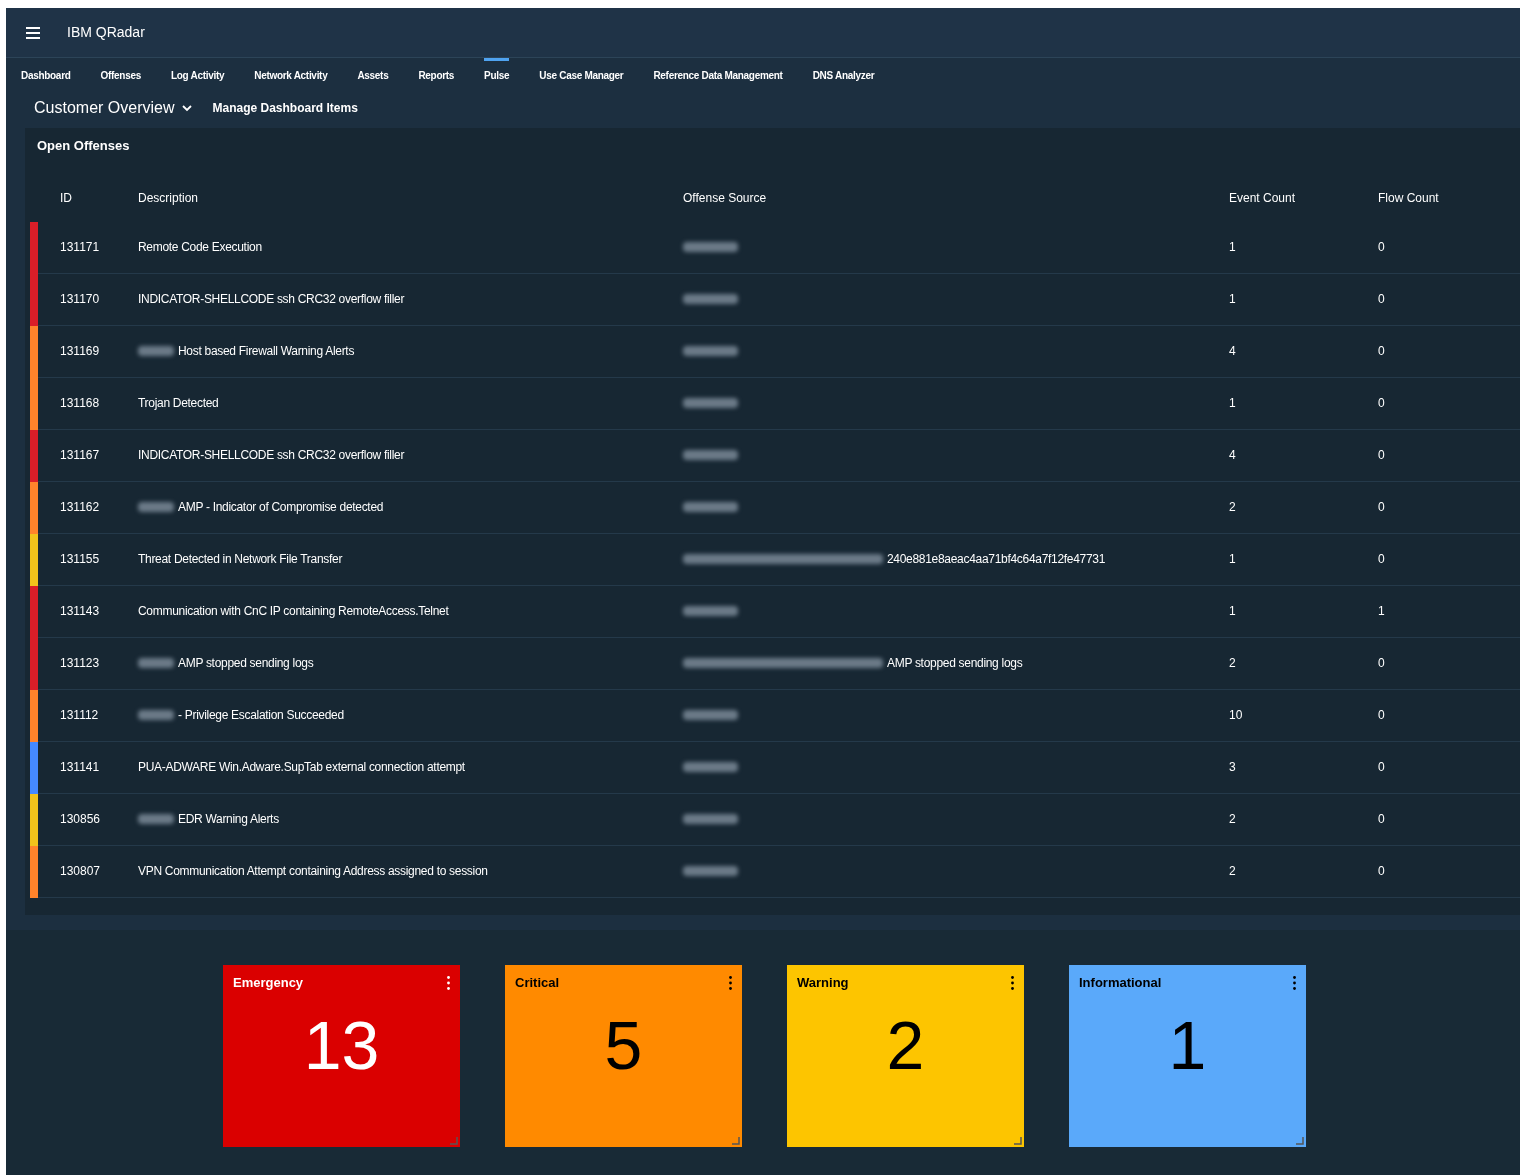 This screenshot has width=1520, height=1175. I want to click on table-row: 131162 AMP - Indicator of Compromise detected 2 0, so click(775, 507).